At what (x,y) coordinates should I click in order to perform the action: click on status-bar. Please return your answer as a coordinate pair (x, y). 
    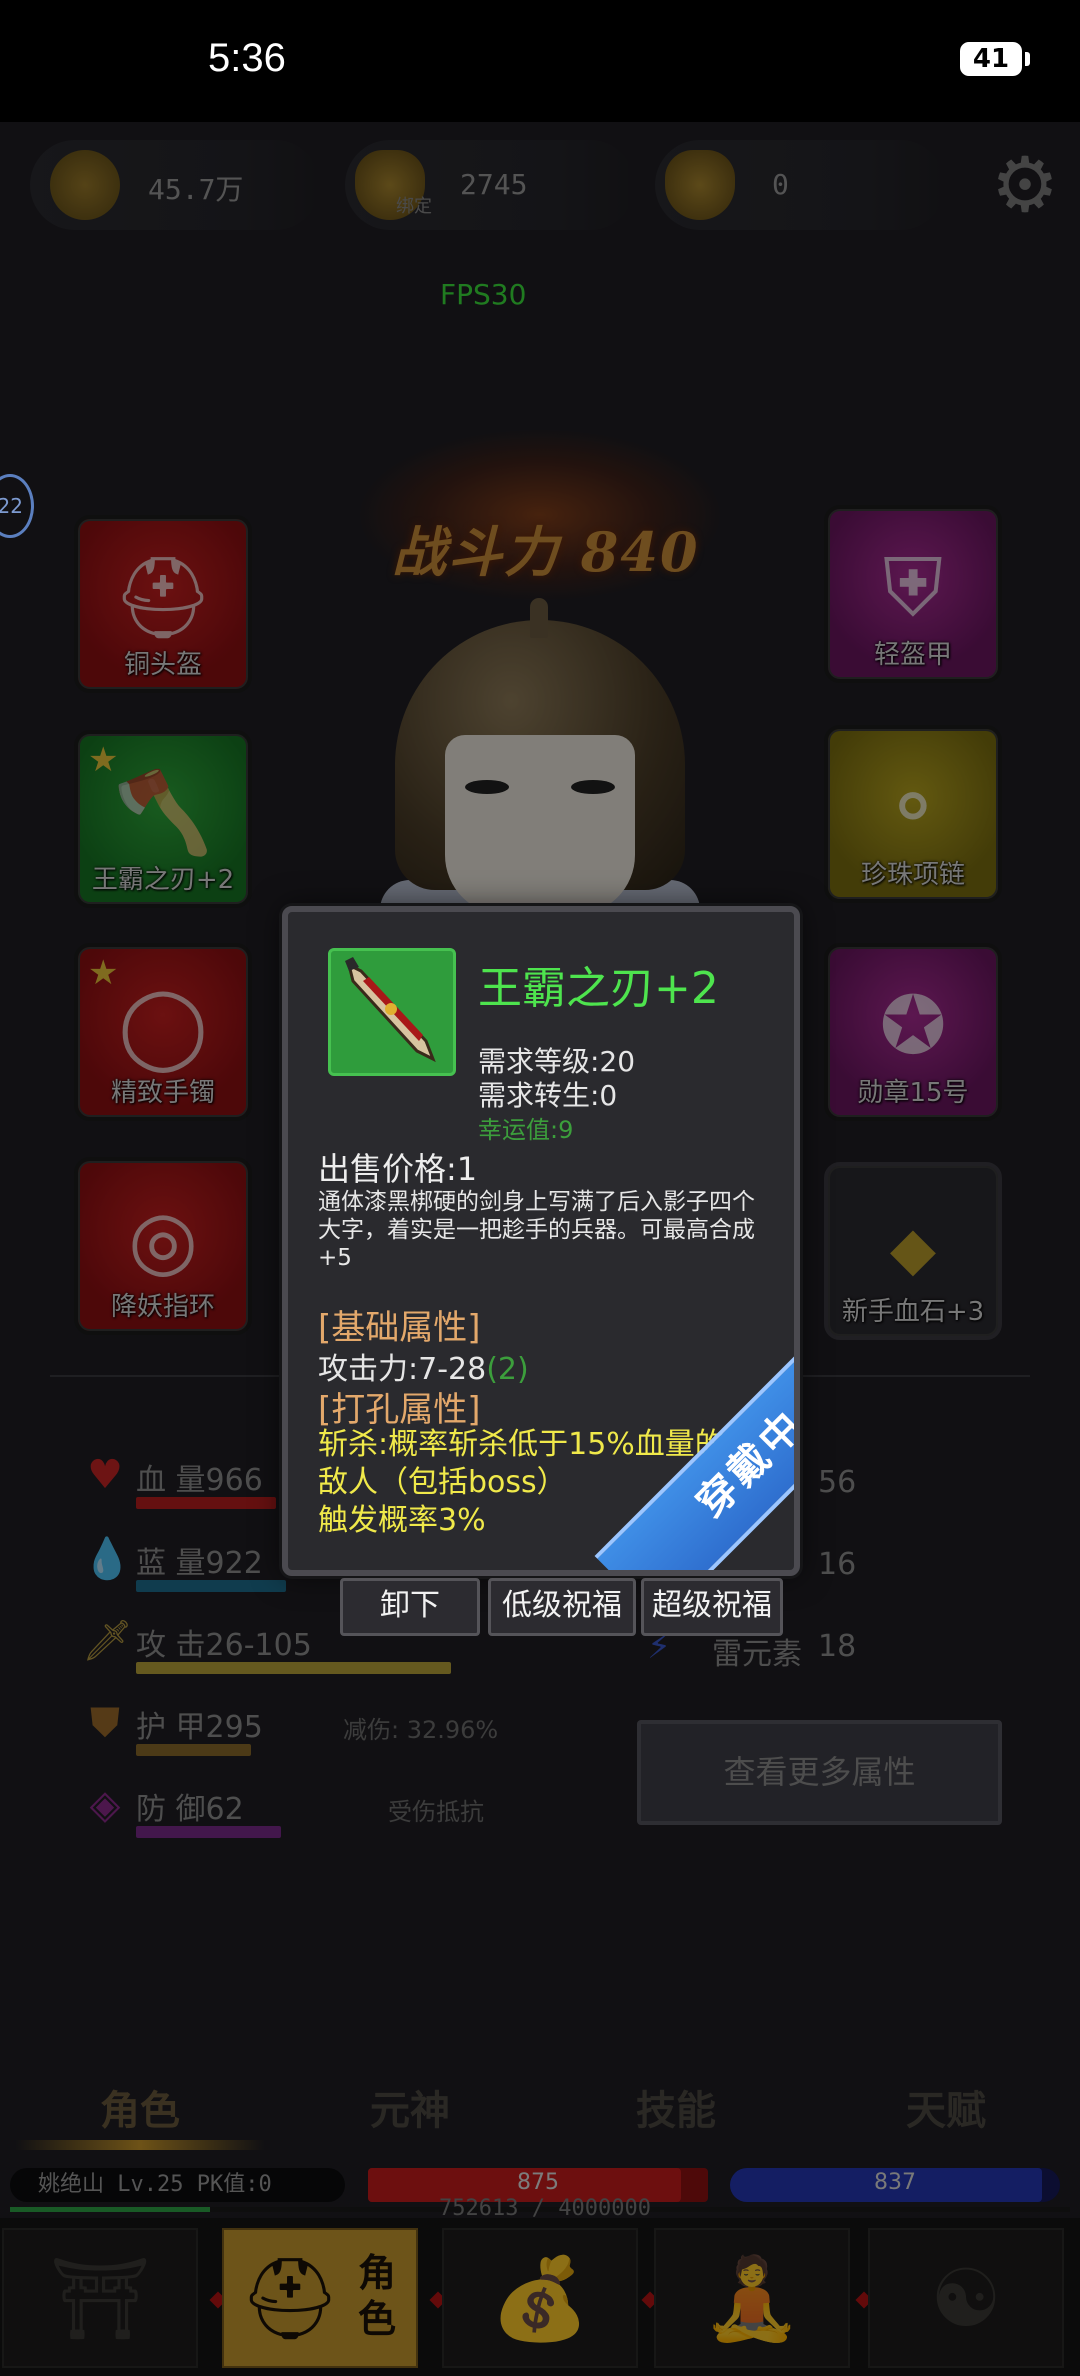
    Looking at the image, I should click on (540, 61).